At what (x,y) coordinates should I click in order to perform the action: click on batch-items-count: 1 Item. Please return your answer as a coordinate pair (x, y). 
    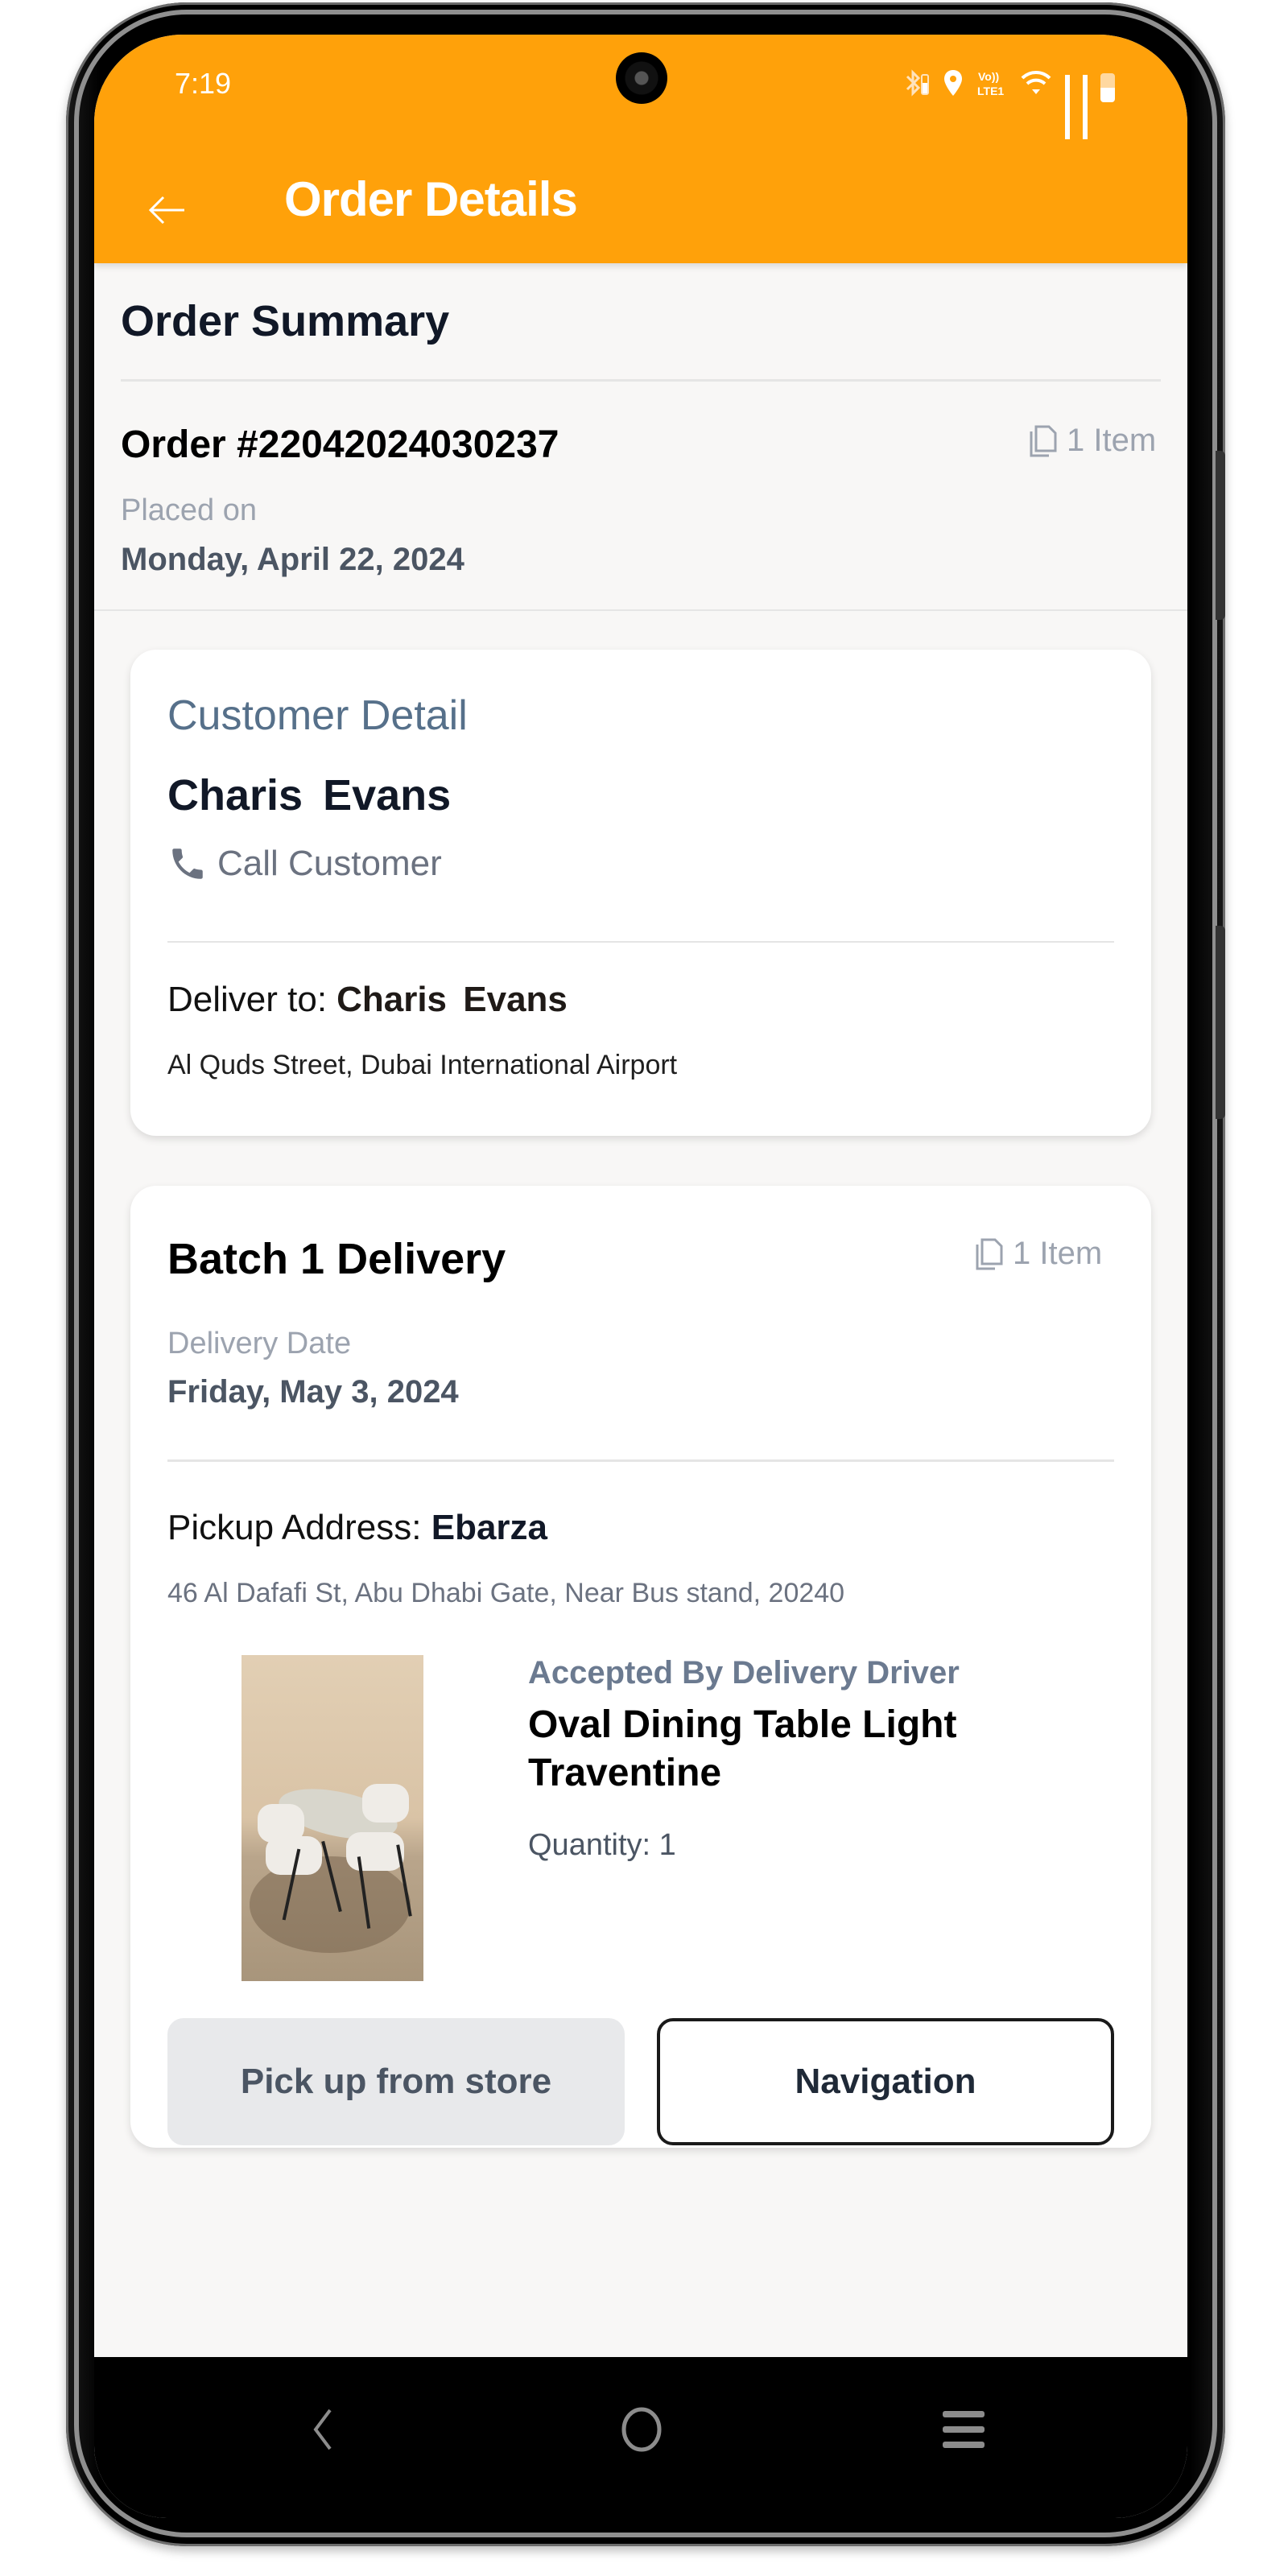
    Looking at the image, I should click on (1058, 1253).